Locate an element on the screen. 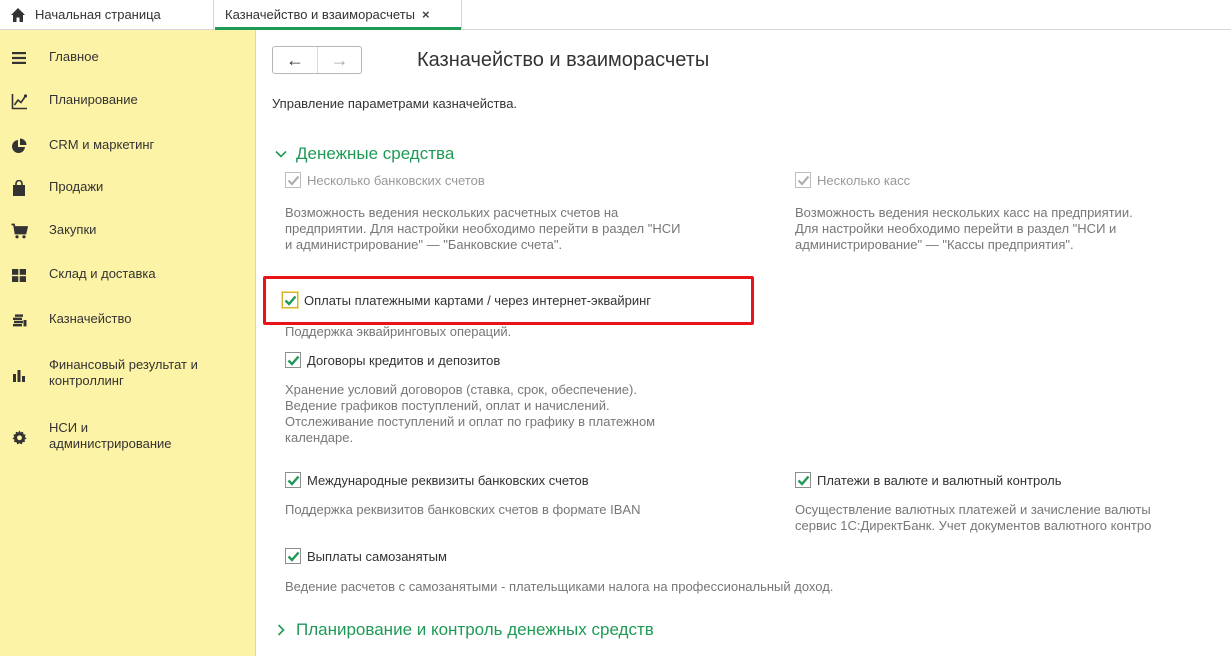 This screenshot has height=656, width=1231. crm-pie-icon is located at coordinates (19, 146).